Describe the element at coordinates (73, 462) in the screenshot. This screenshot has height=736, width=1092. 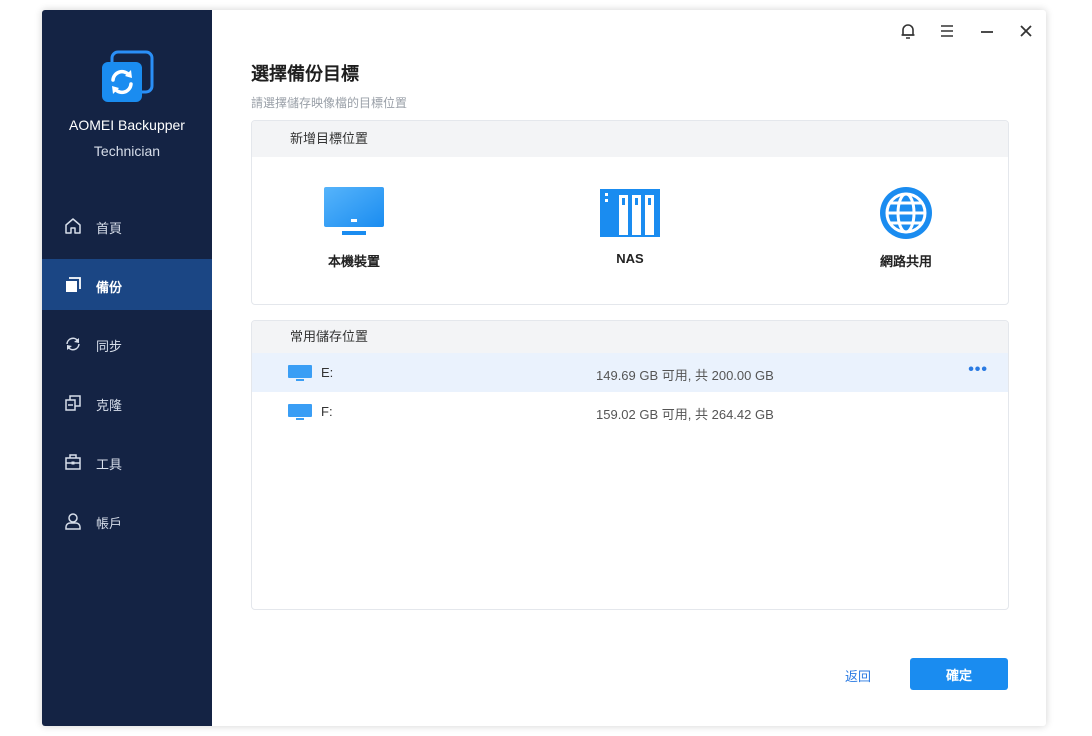
I see `toolbox-icon` at that location.